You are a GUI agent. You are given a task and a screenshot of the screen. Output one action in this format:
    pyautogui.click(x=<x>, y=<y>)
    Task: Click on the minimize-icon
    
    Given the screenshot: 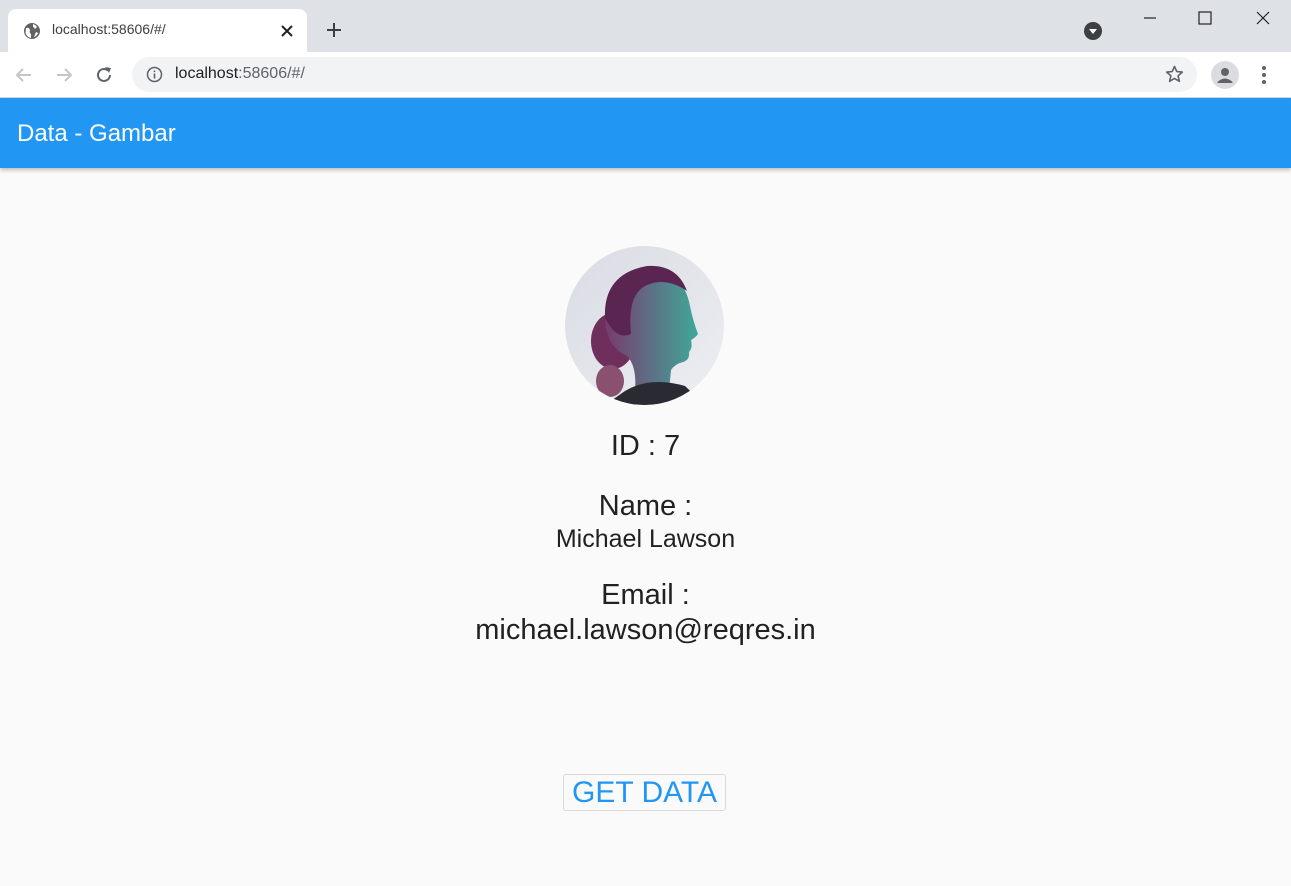 What is the action you would take?
    pyautogui.click(x=1150, y=18)
    